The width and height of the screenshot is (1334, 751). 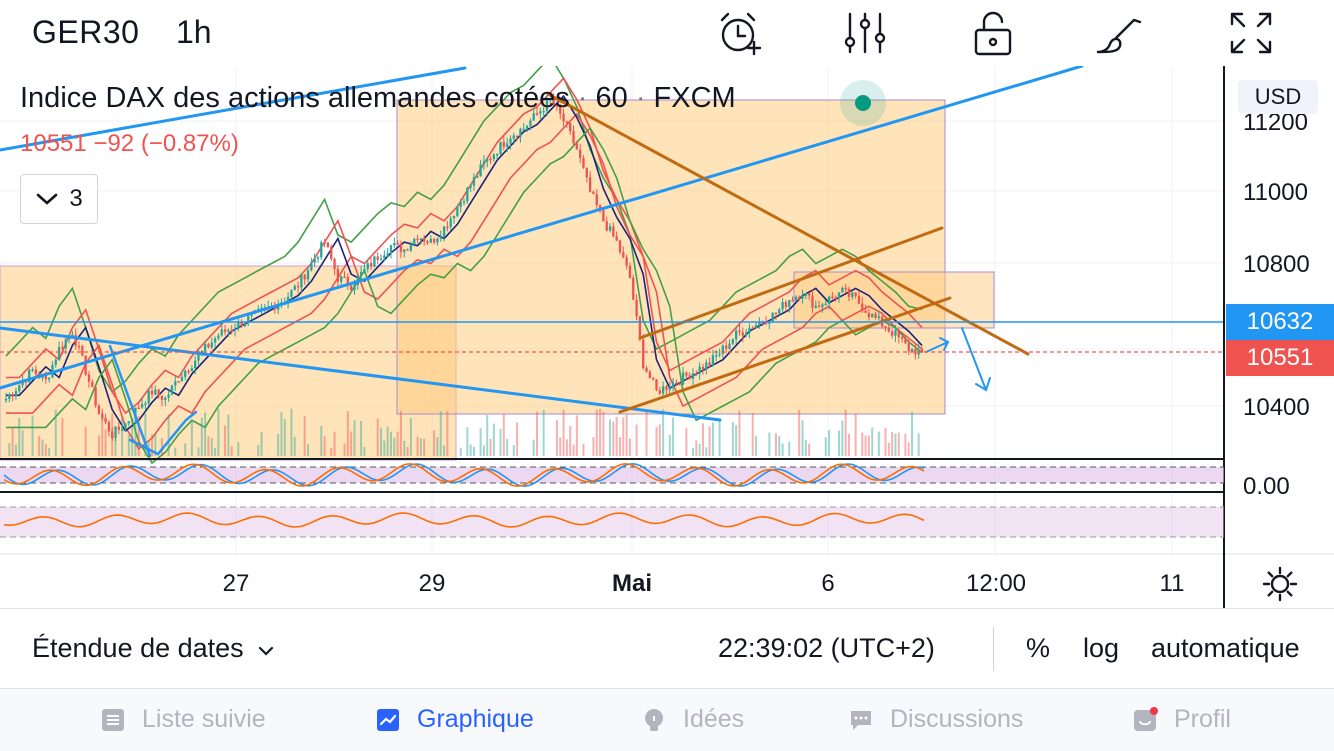 I want to click on tab-ideas: Idées, so click(x=692, y=719).